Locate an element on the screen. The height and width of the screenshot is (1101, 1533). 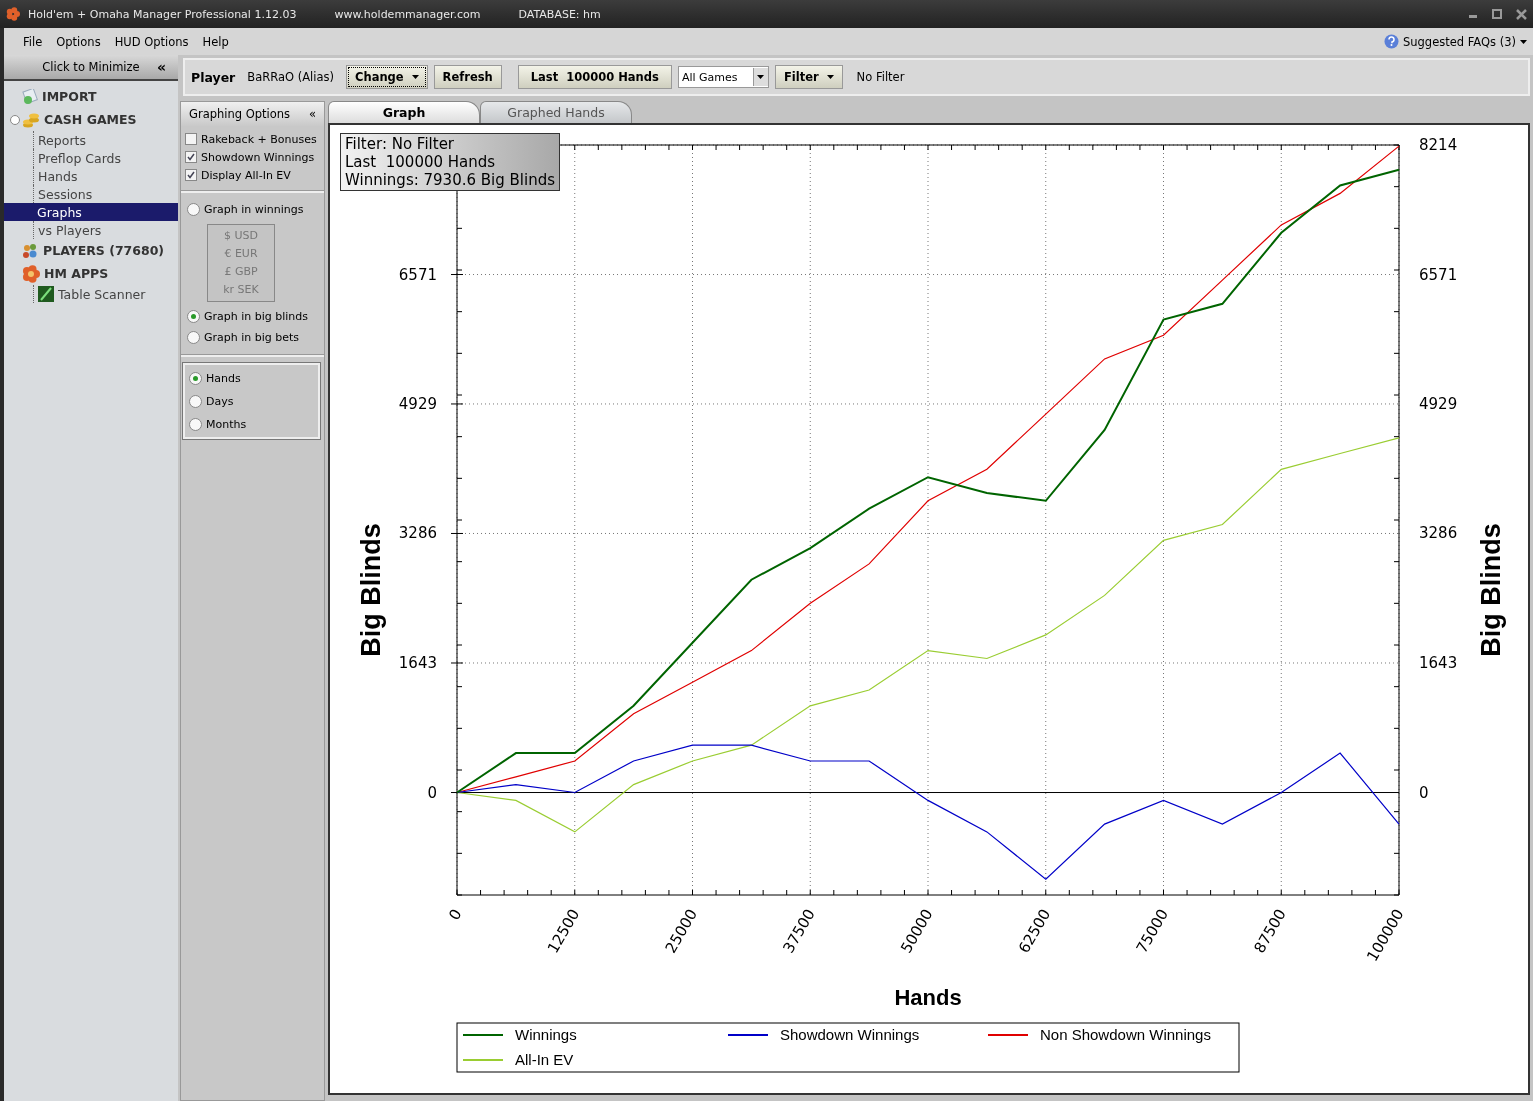
database-name: DATABASE: hm is located at coordinates (559, 14).